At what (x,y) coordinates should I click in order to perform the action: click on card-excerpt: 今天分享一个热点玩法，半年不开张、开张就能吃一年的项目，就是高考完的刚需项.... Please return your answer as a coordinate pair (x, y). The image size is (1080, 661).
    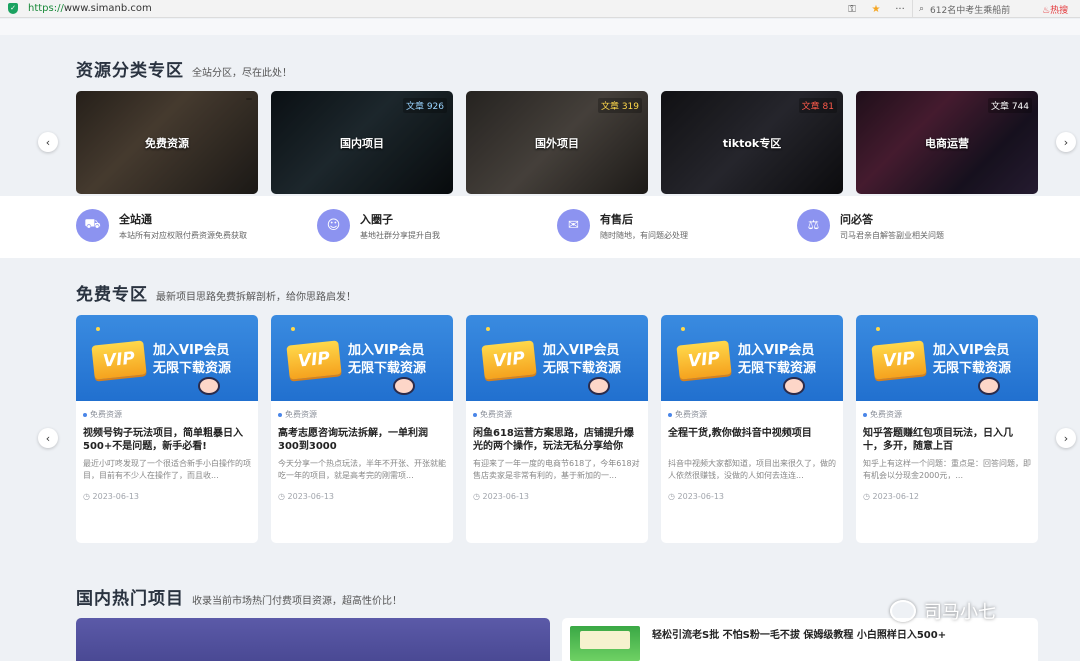
    Looking at the image, I should click on (362, 469).